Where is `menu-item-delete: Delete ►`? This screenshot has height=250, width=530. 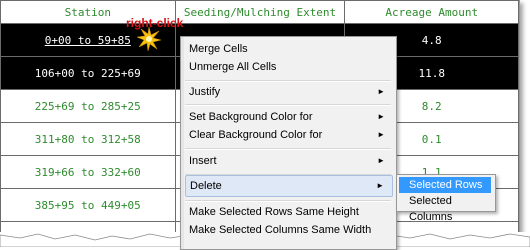 menu-item-delete: Delete ► is located at coordinates (289, 186).